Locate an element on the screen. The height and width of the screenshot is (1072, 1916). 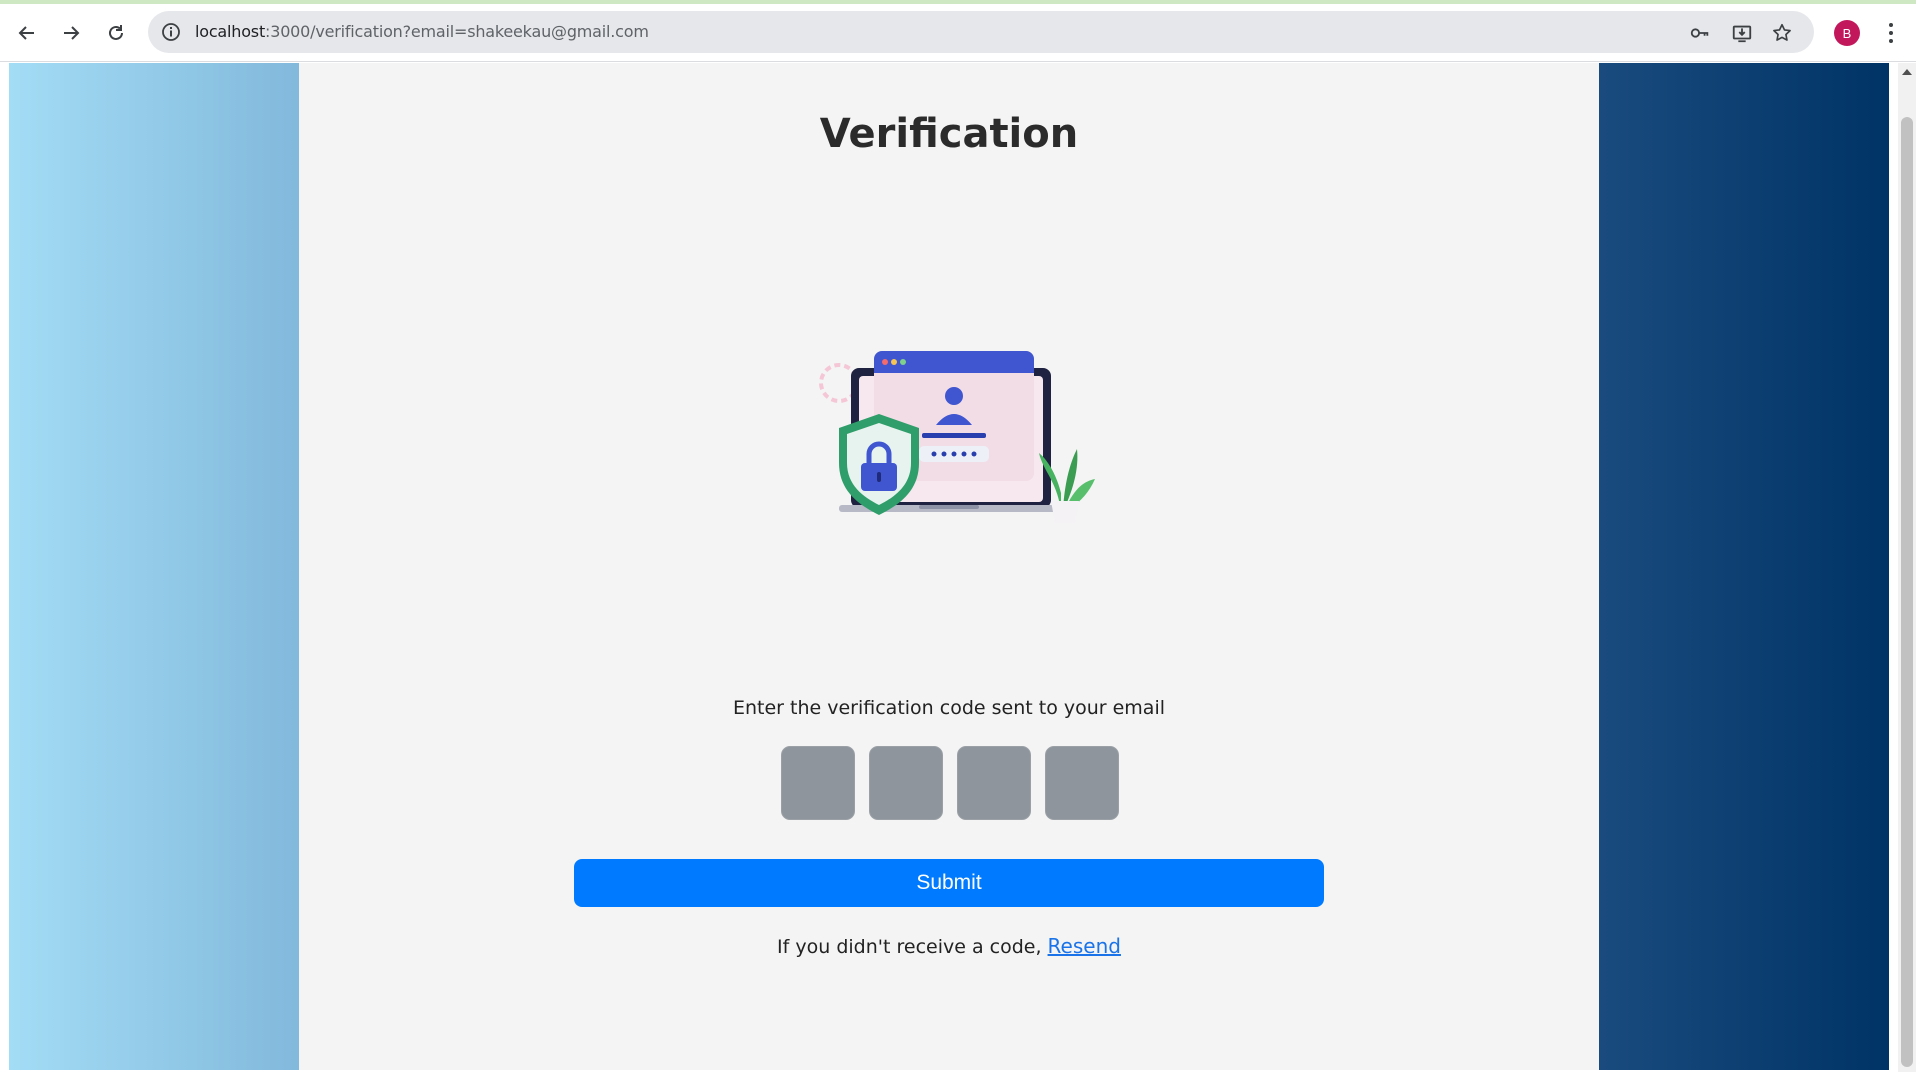
key-icon is located at coordinates (1699, 33).